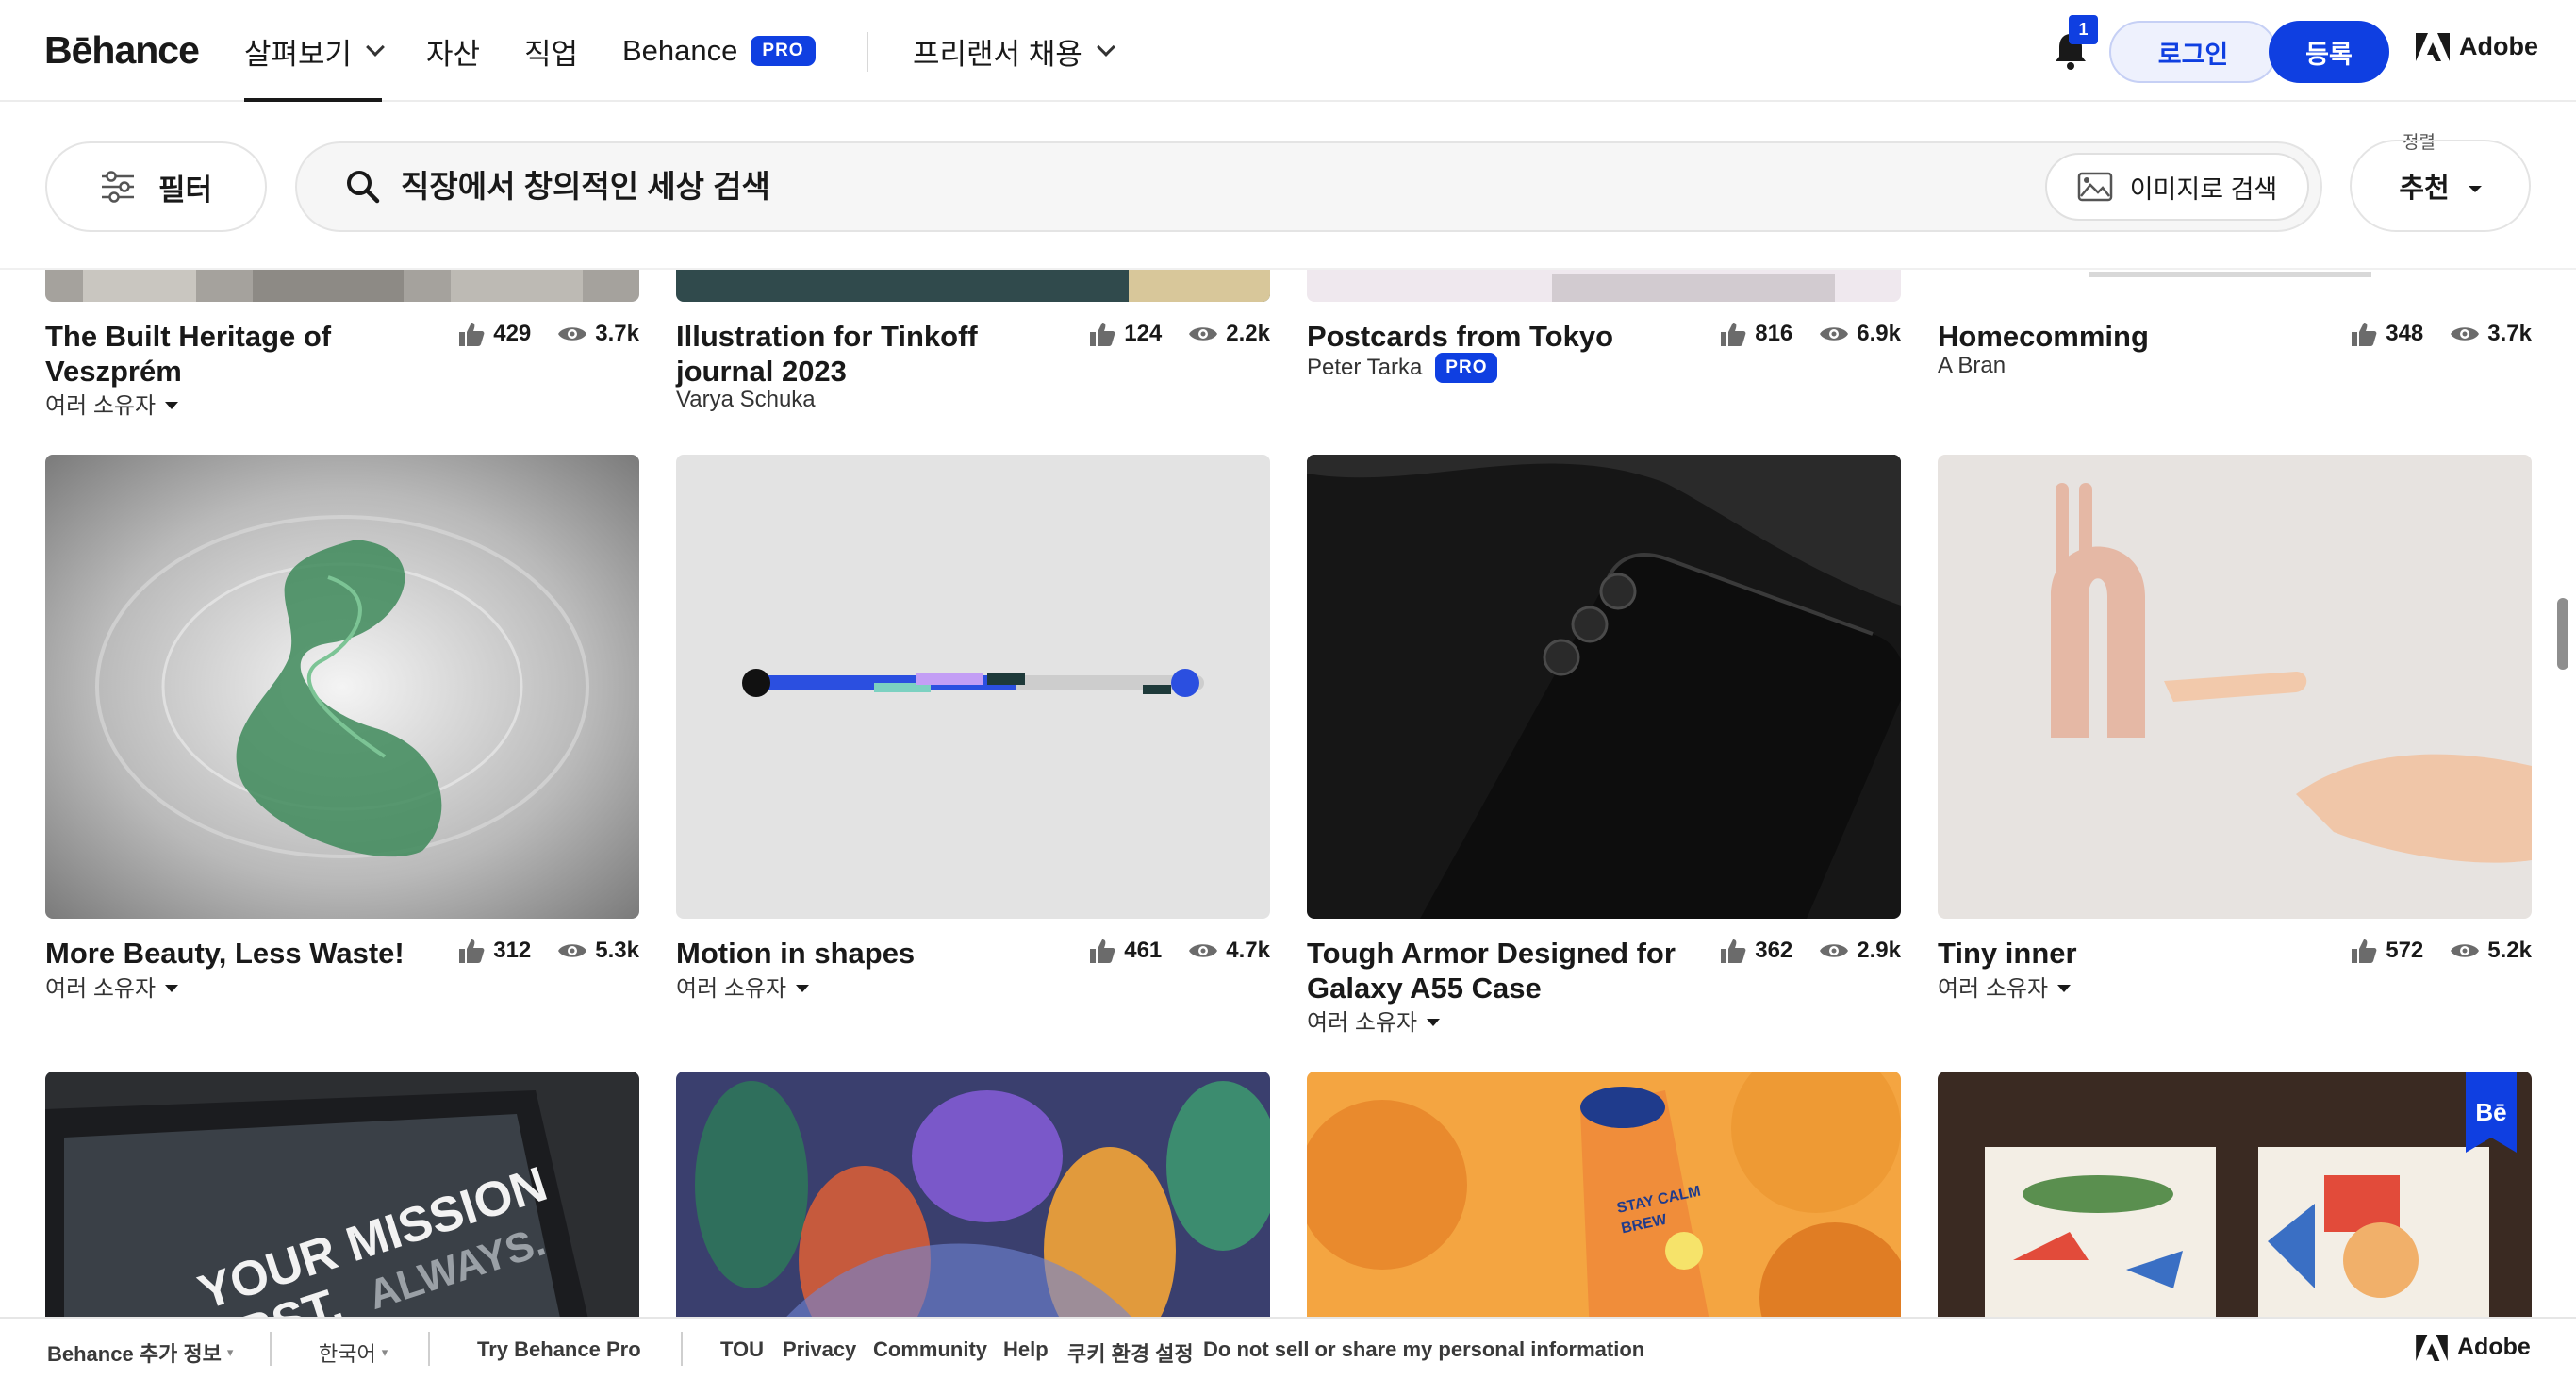 The width and height of the screenshot is (2576, 1379). I want to click on nav-assets-label: 자산, so click(453, 54).